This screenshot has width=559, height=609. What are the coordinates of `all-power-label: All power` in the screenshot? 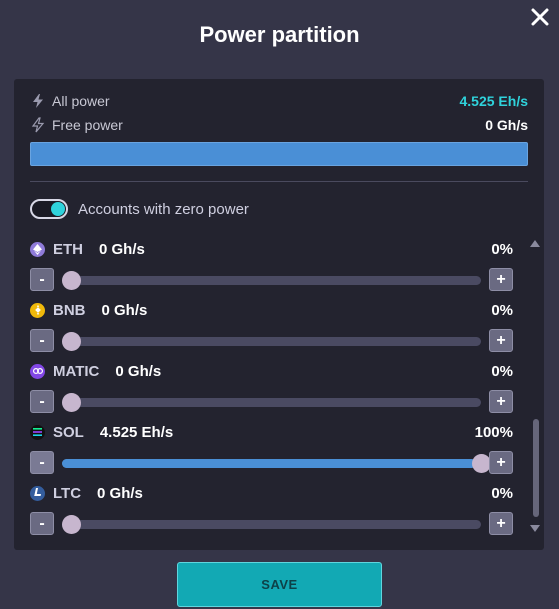 It's located at (81, 101).